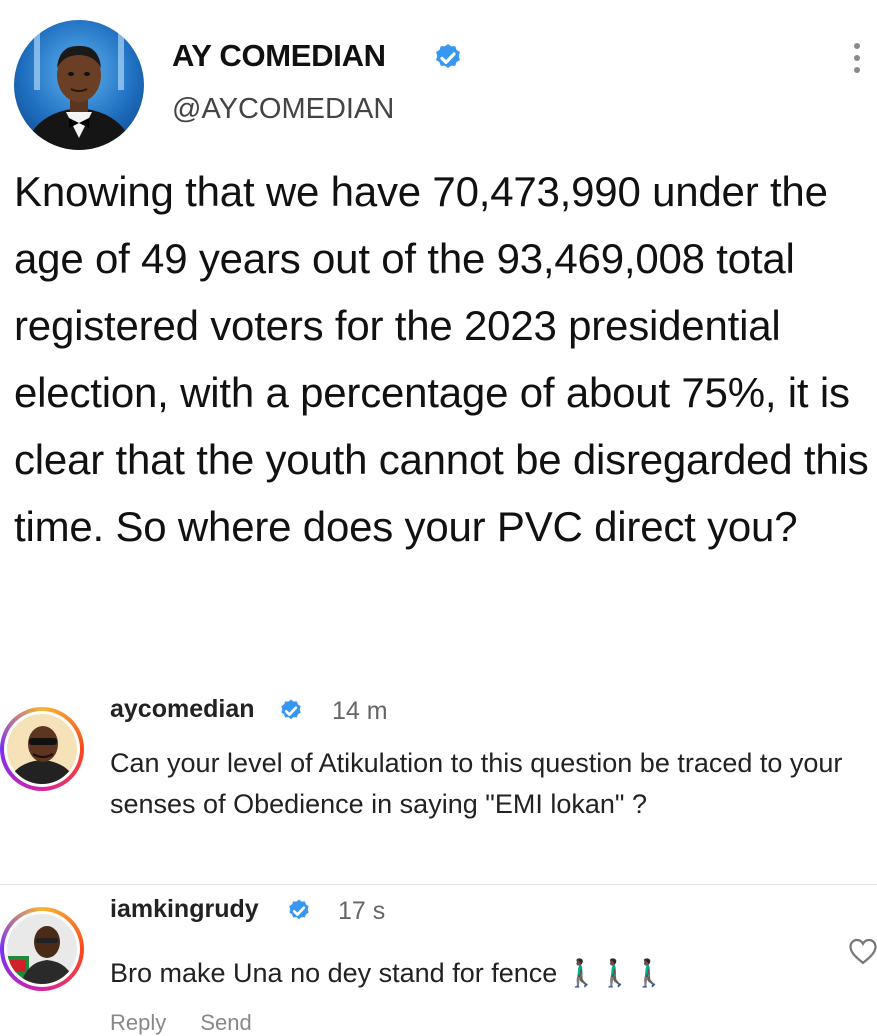 The width and height of the screenshot is (877, 1036). I want to click on comment-timestamp: 17 s, so click(362, 911).